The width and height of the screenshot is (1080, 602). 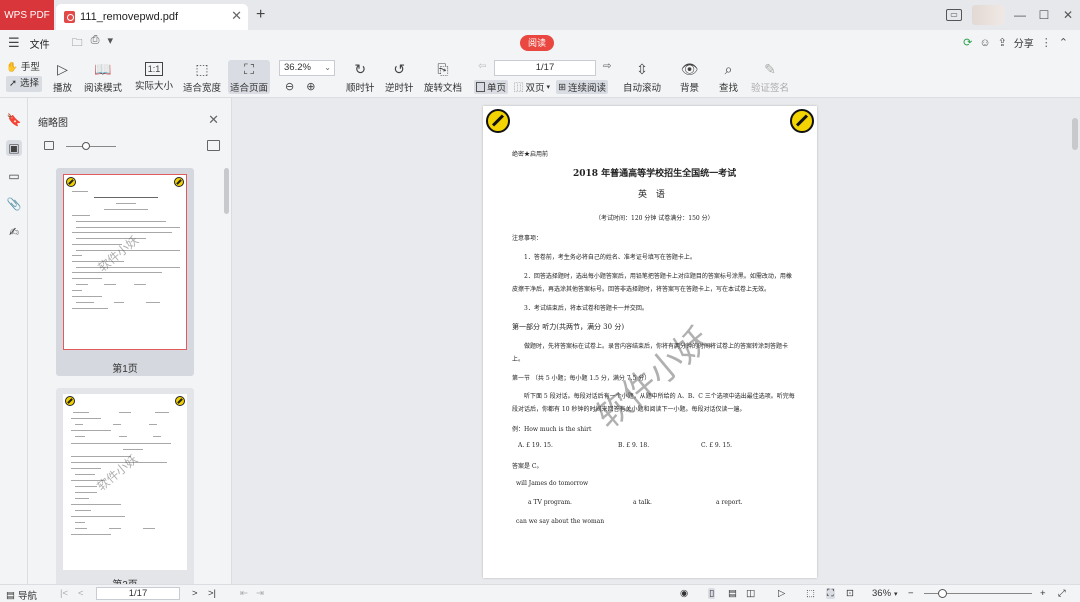 I want to click on menu-icon: ☰, so click(x=14, y=43).